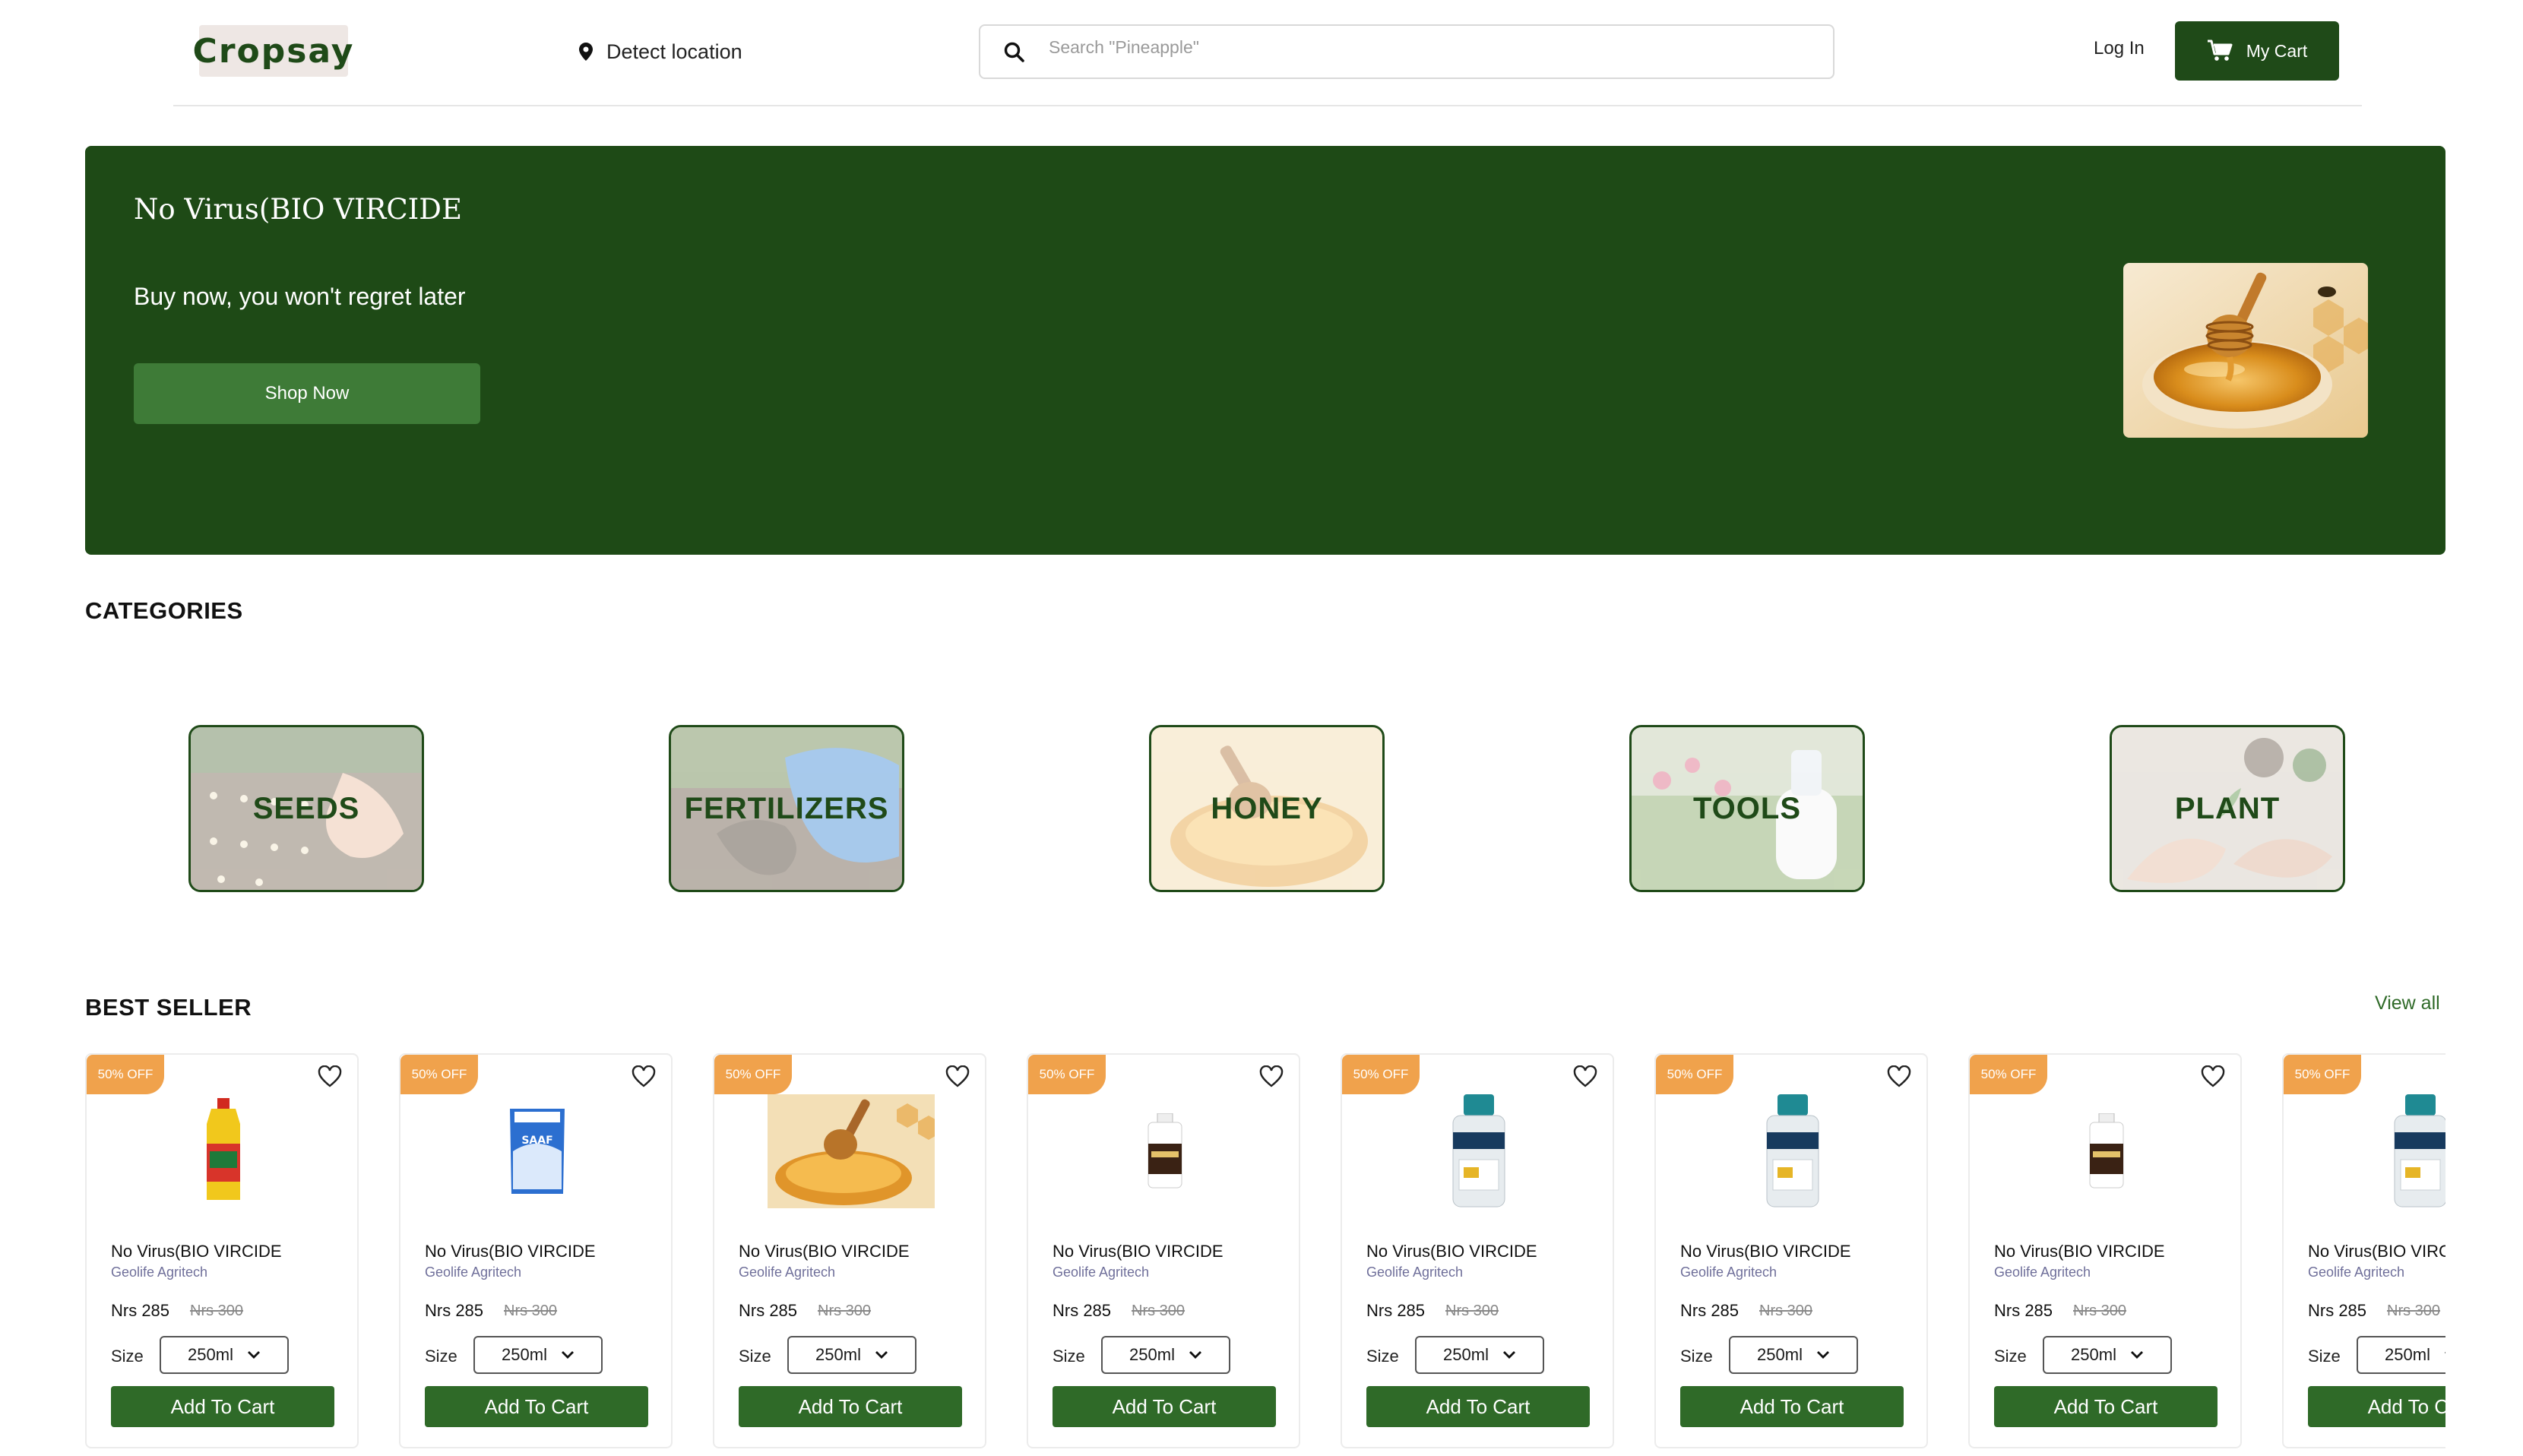 This screenshot has height=1456, width=2523. Describe the element at coordinates (2407, 1003) in the screenshot. I see `view-all-link: View all` at that location.